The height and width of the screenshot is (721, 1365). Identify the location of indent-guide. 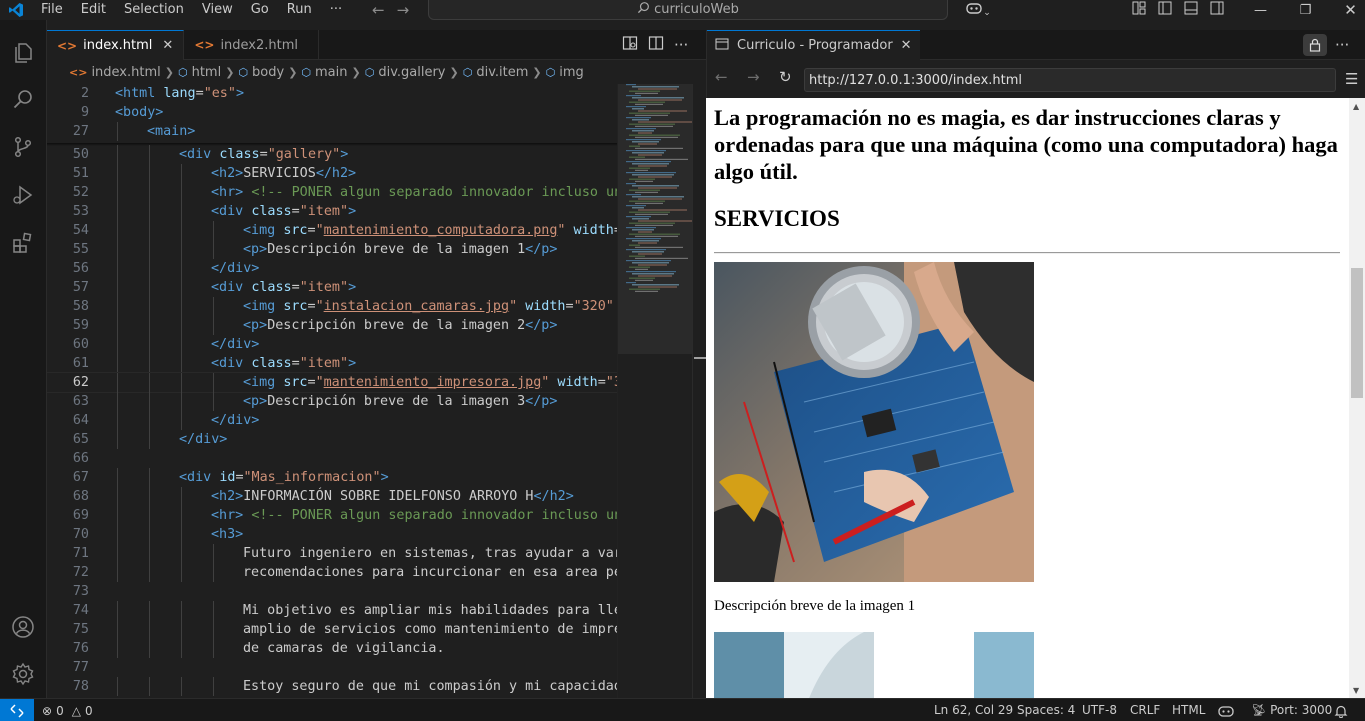
(117, 610).